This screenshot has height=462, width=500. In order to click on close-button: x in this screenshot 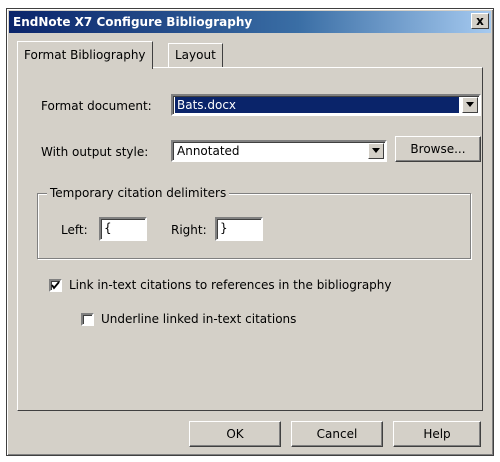, I will do `click(480, 21)`.